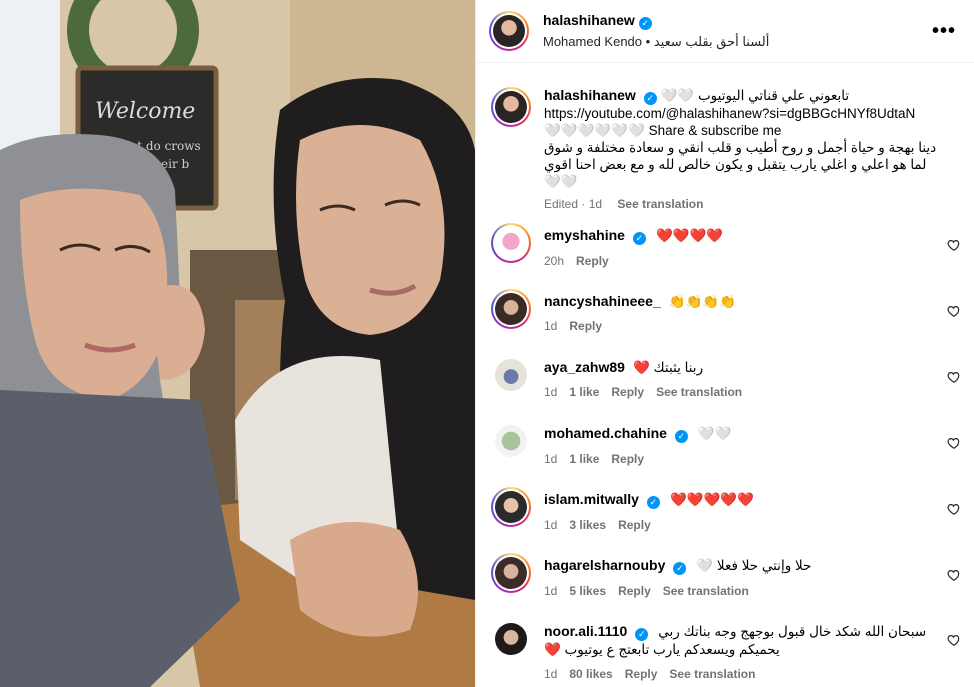 The image size is (974, 687). What do you see at coordinates (663, 130) in the screenshot?
I see `caption-line-3: 🤍🤍🤍🤍🤍🤍 Share & subscribe me` at bounding box center [663, 130].